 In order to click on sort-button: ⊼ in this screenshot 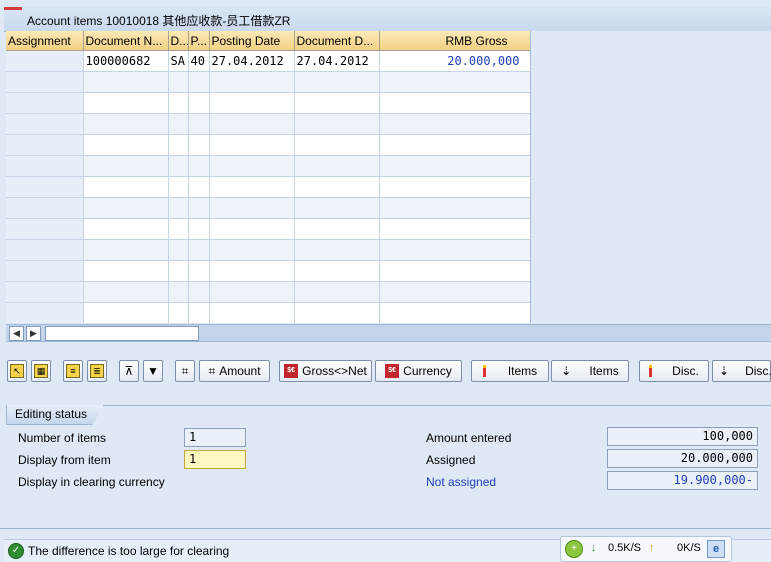, I will do `click(129, 371)`.